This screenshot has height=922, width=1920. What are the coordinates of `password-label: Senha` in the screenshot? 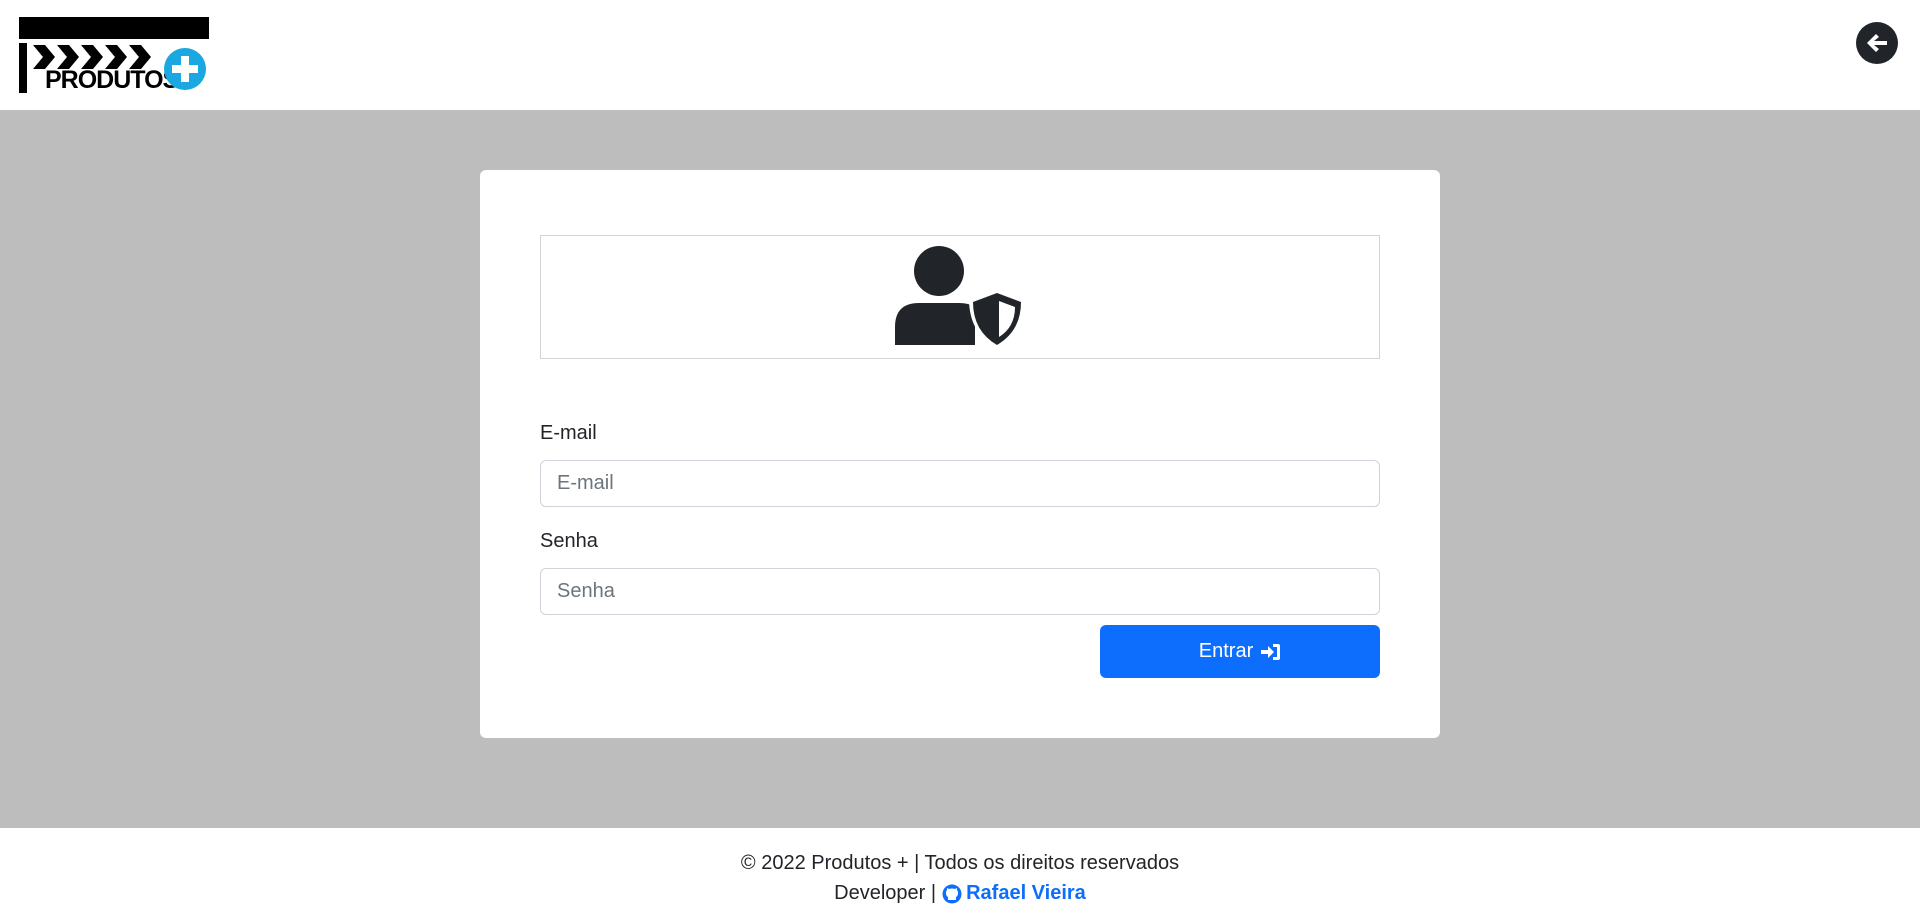 It's located at (569, 541).